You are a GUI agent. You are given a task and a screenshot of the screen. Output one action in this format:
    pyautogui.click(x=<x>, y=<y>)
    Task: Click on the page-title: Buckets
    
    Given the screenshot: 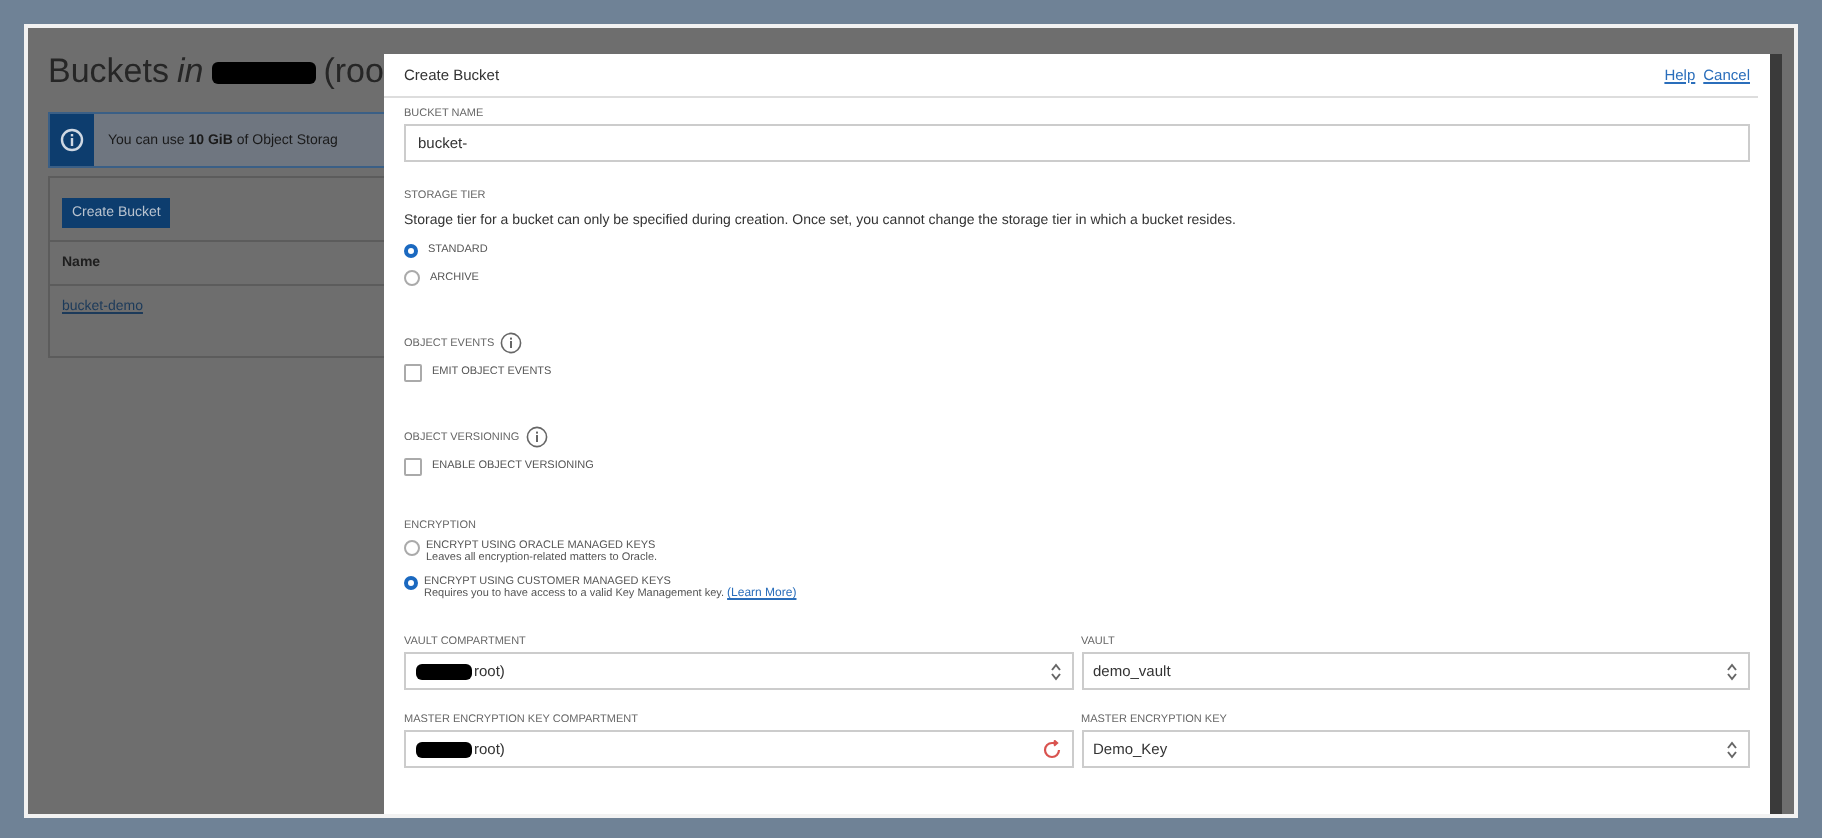 What is the action you would take?
    pyautogui.click(x=108, y=72)
    